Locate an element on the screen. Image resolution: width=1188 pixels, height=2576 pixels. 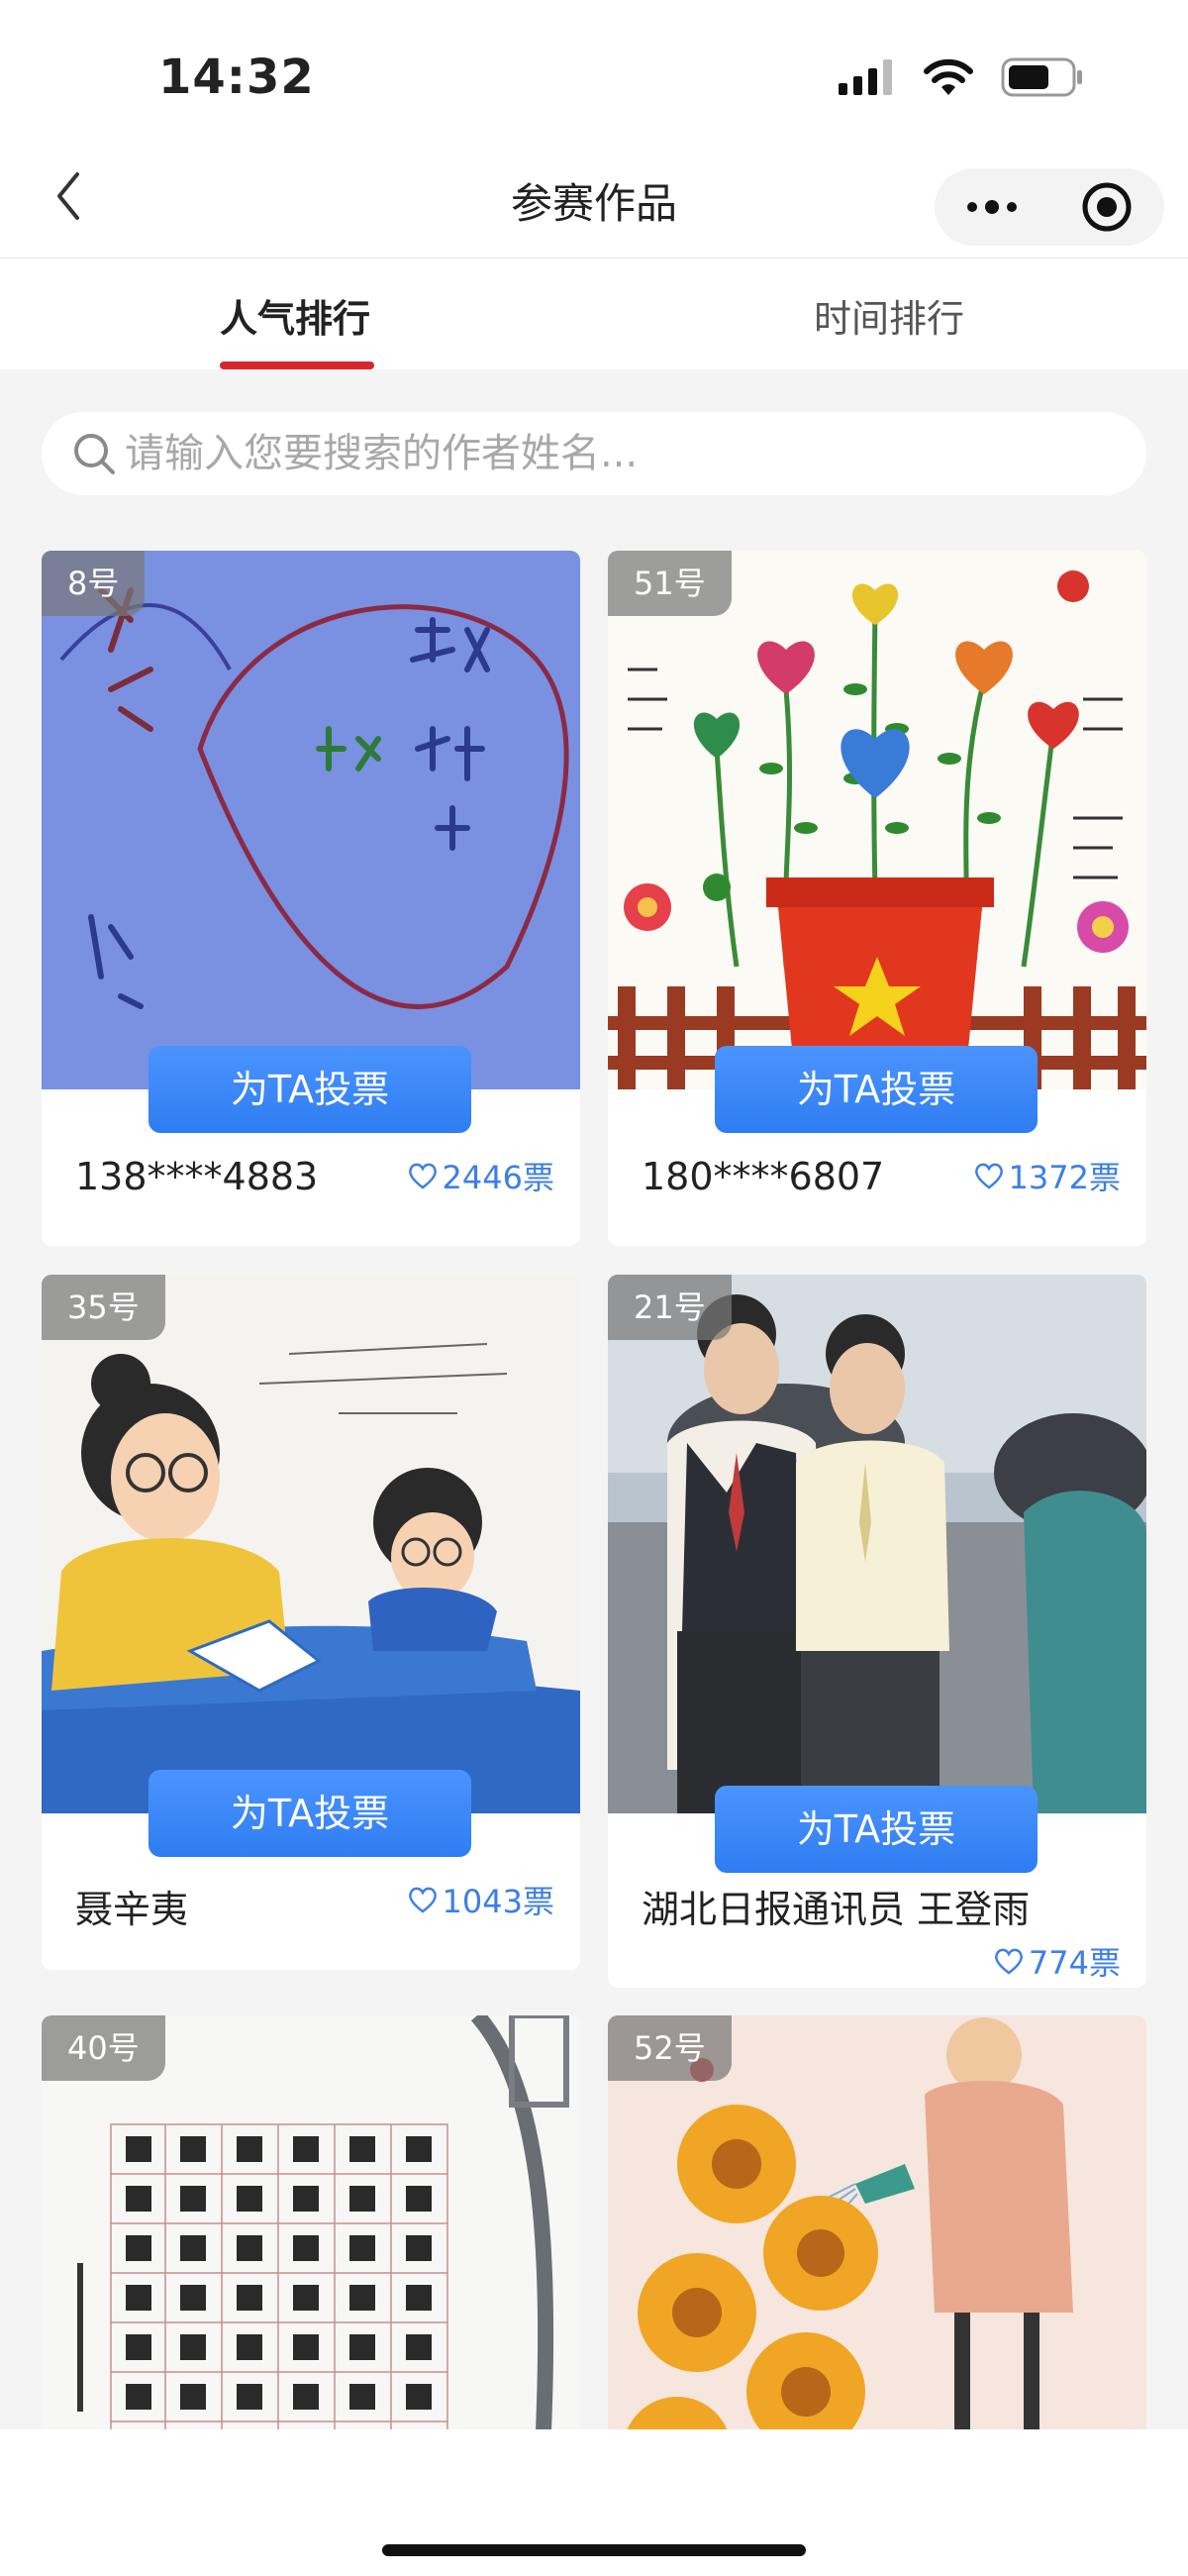
search-bar is located at coordinates (594, 453).